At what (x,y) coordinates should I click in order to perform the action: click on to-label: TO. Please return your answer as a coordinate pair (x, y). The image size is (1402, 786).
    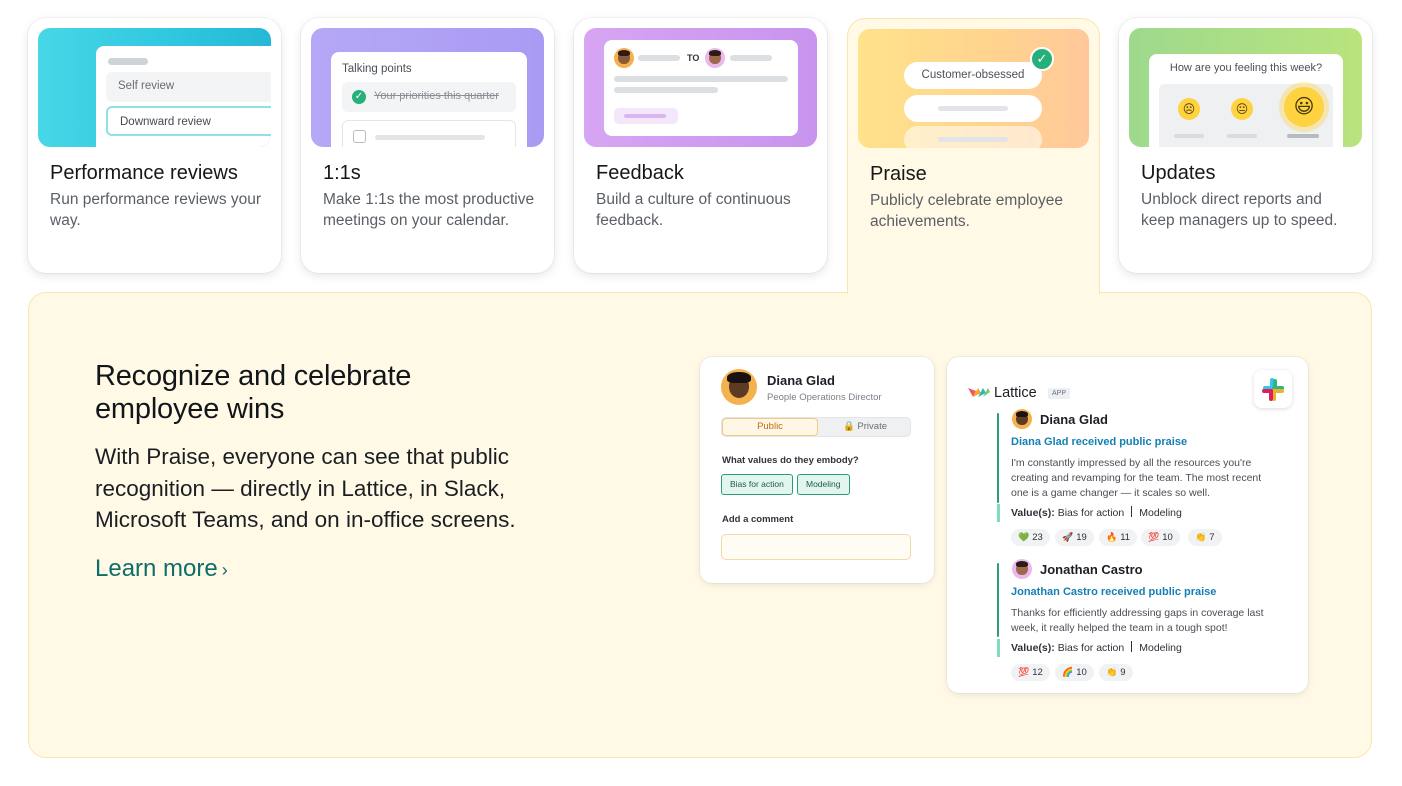
    Looking at the image, I should click on (693, 58).